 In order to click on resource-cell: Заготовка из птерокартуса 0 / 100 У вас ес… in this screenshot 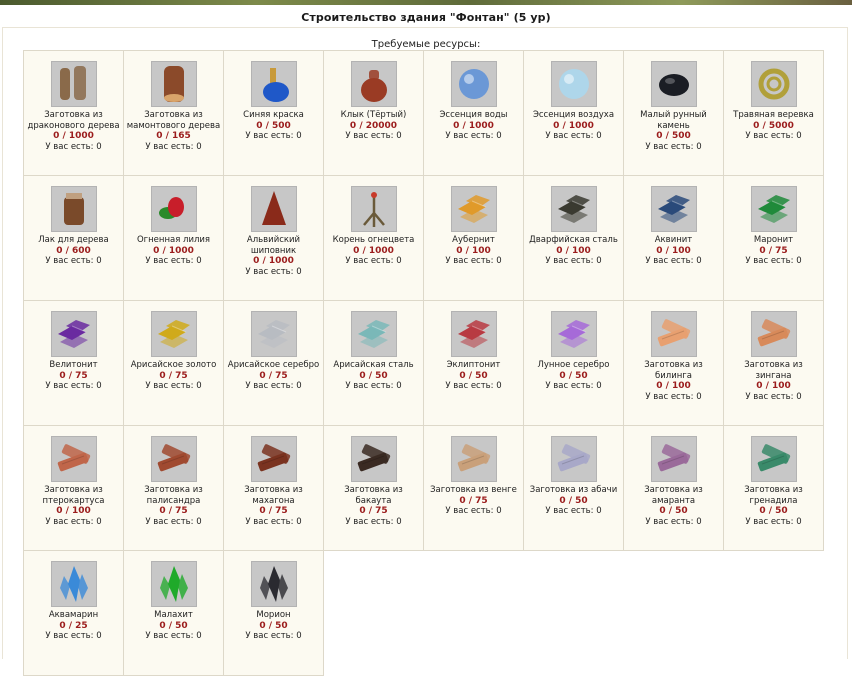, I will do `click(74, 488)`.